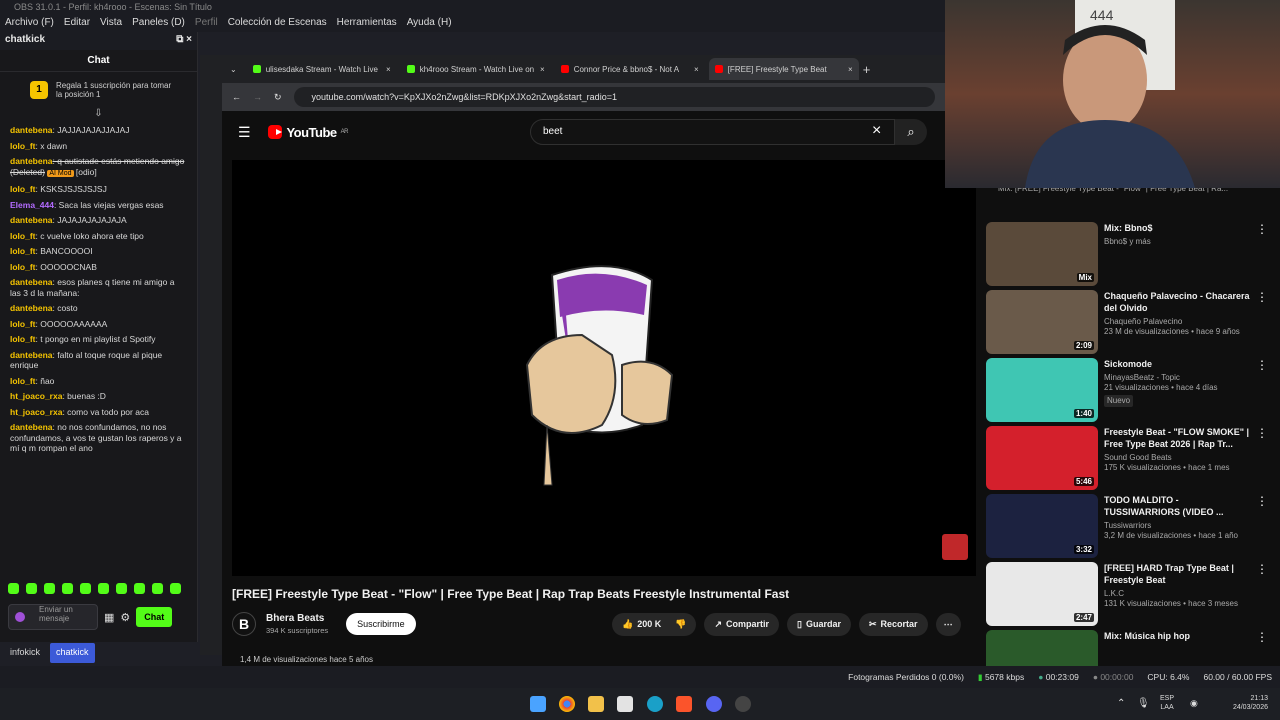 The height and width of the screenshot is (720, 1280). Describe the element at coordinates (1177, 364) in the screenshot. I see `related-title: Sickomode` at that location.